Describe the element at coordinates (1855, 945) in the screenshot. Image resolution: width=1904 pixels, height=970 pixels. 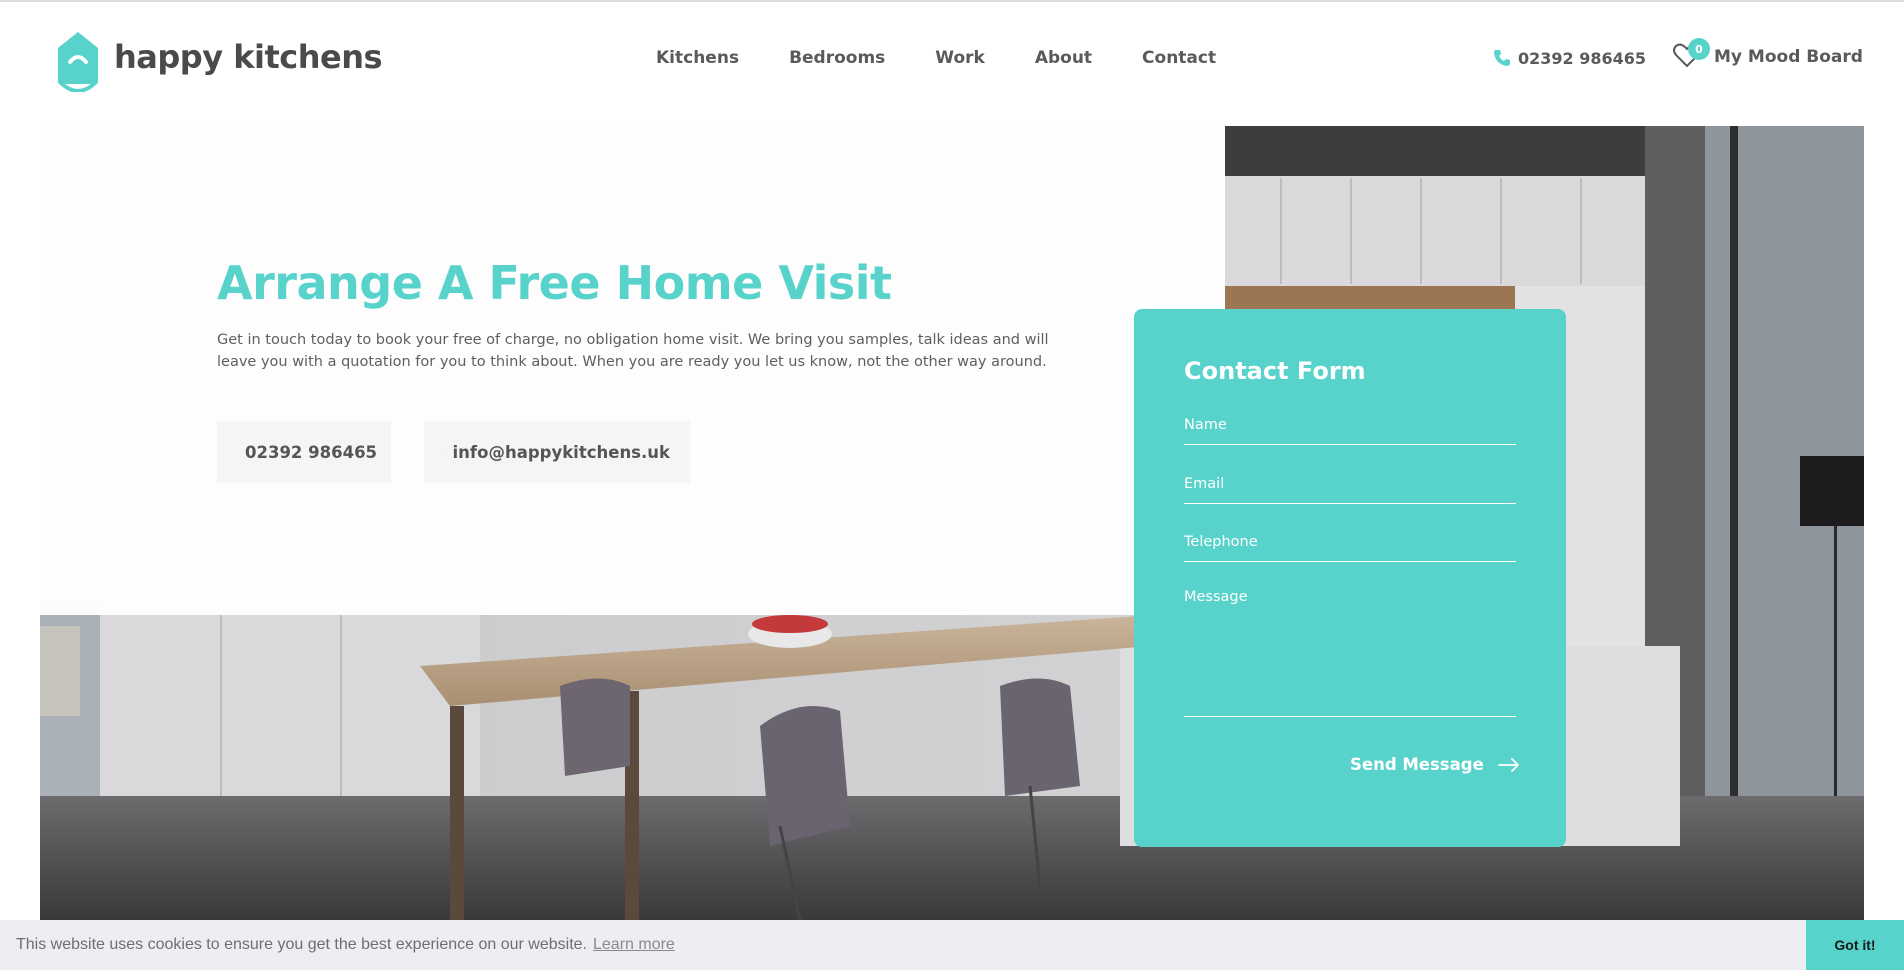
I see `cookie-accept-button: Got it!` at that location.